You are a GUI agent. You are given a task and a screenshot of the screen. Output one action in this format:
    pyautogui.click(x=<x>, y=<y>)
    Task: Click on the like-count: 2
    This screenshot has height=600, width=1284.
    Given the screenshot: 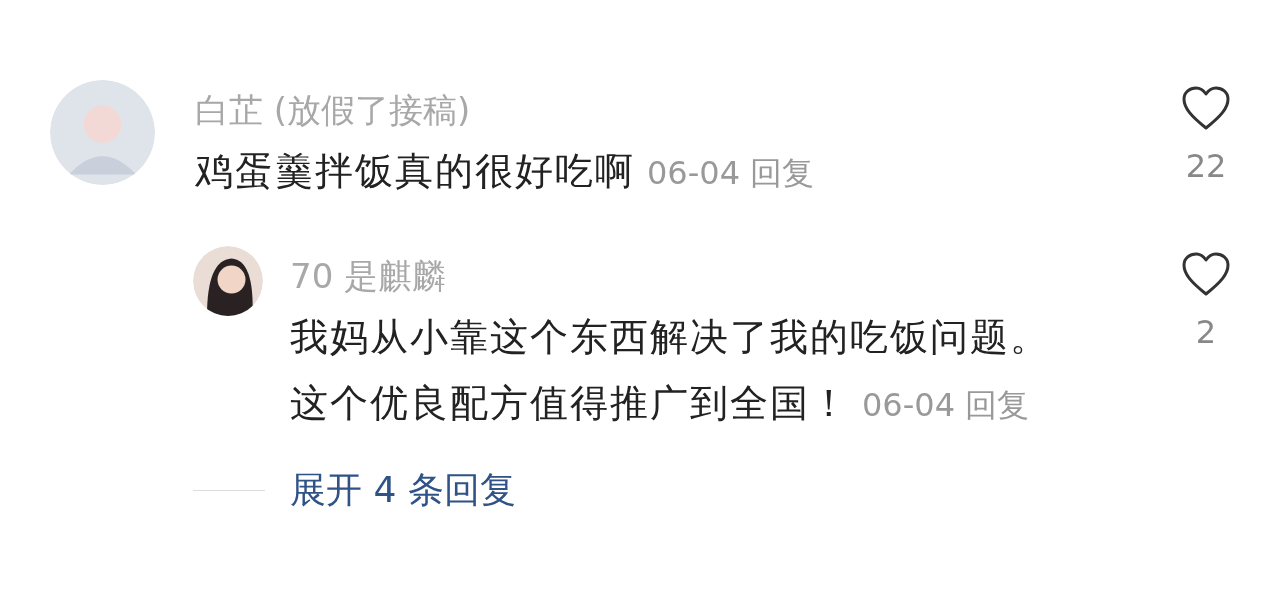 What is the action you would take?
    pyautogui.click(x=1206, y=332)
    